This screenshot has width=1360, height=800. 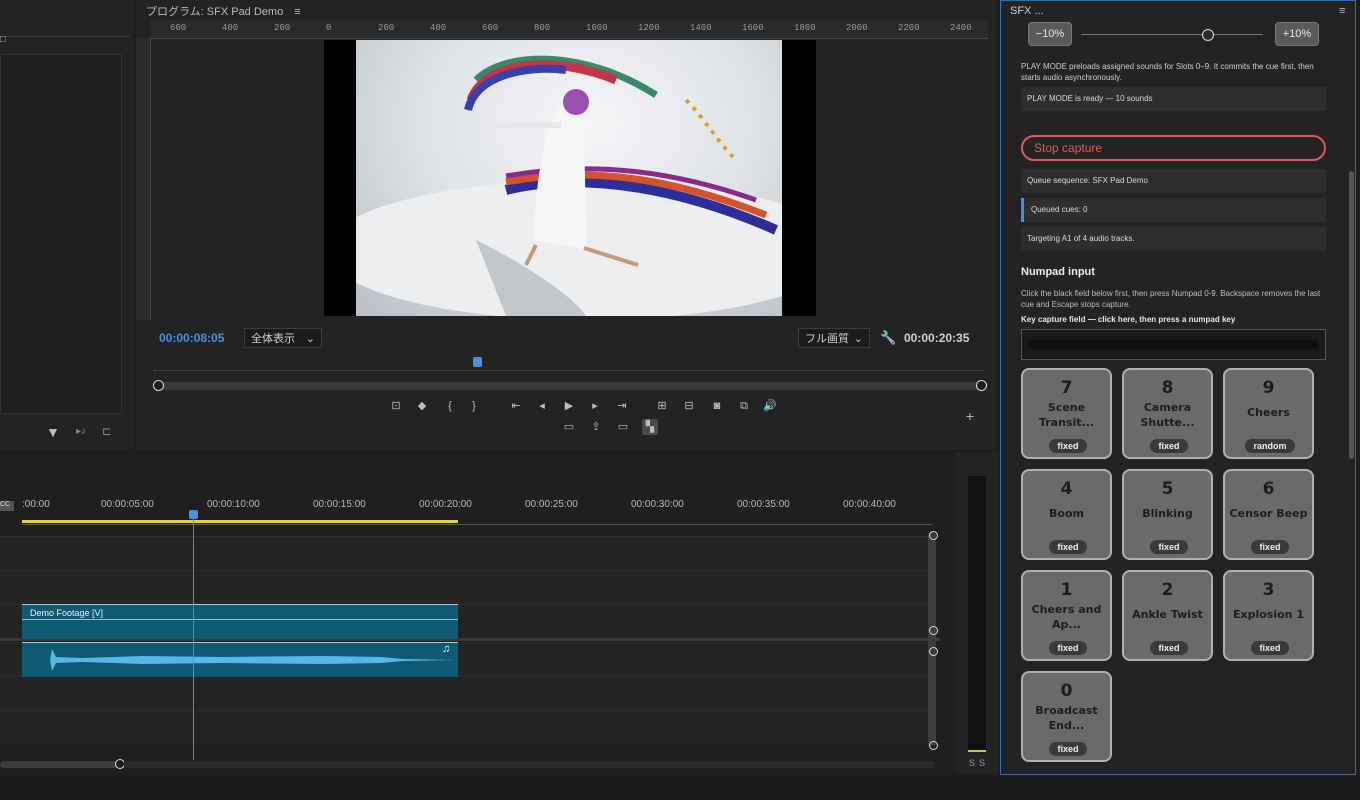 I want to click on clip-line, so click(x=240, y=619).